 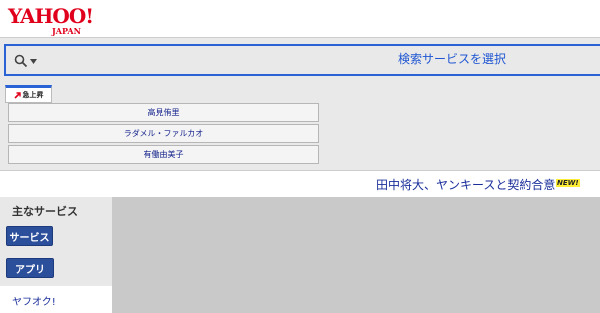 I want to click on trending-item: ラダメル・ファルカオ, so click(x=163, y=133).